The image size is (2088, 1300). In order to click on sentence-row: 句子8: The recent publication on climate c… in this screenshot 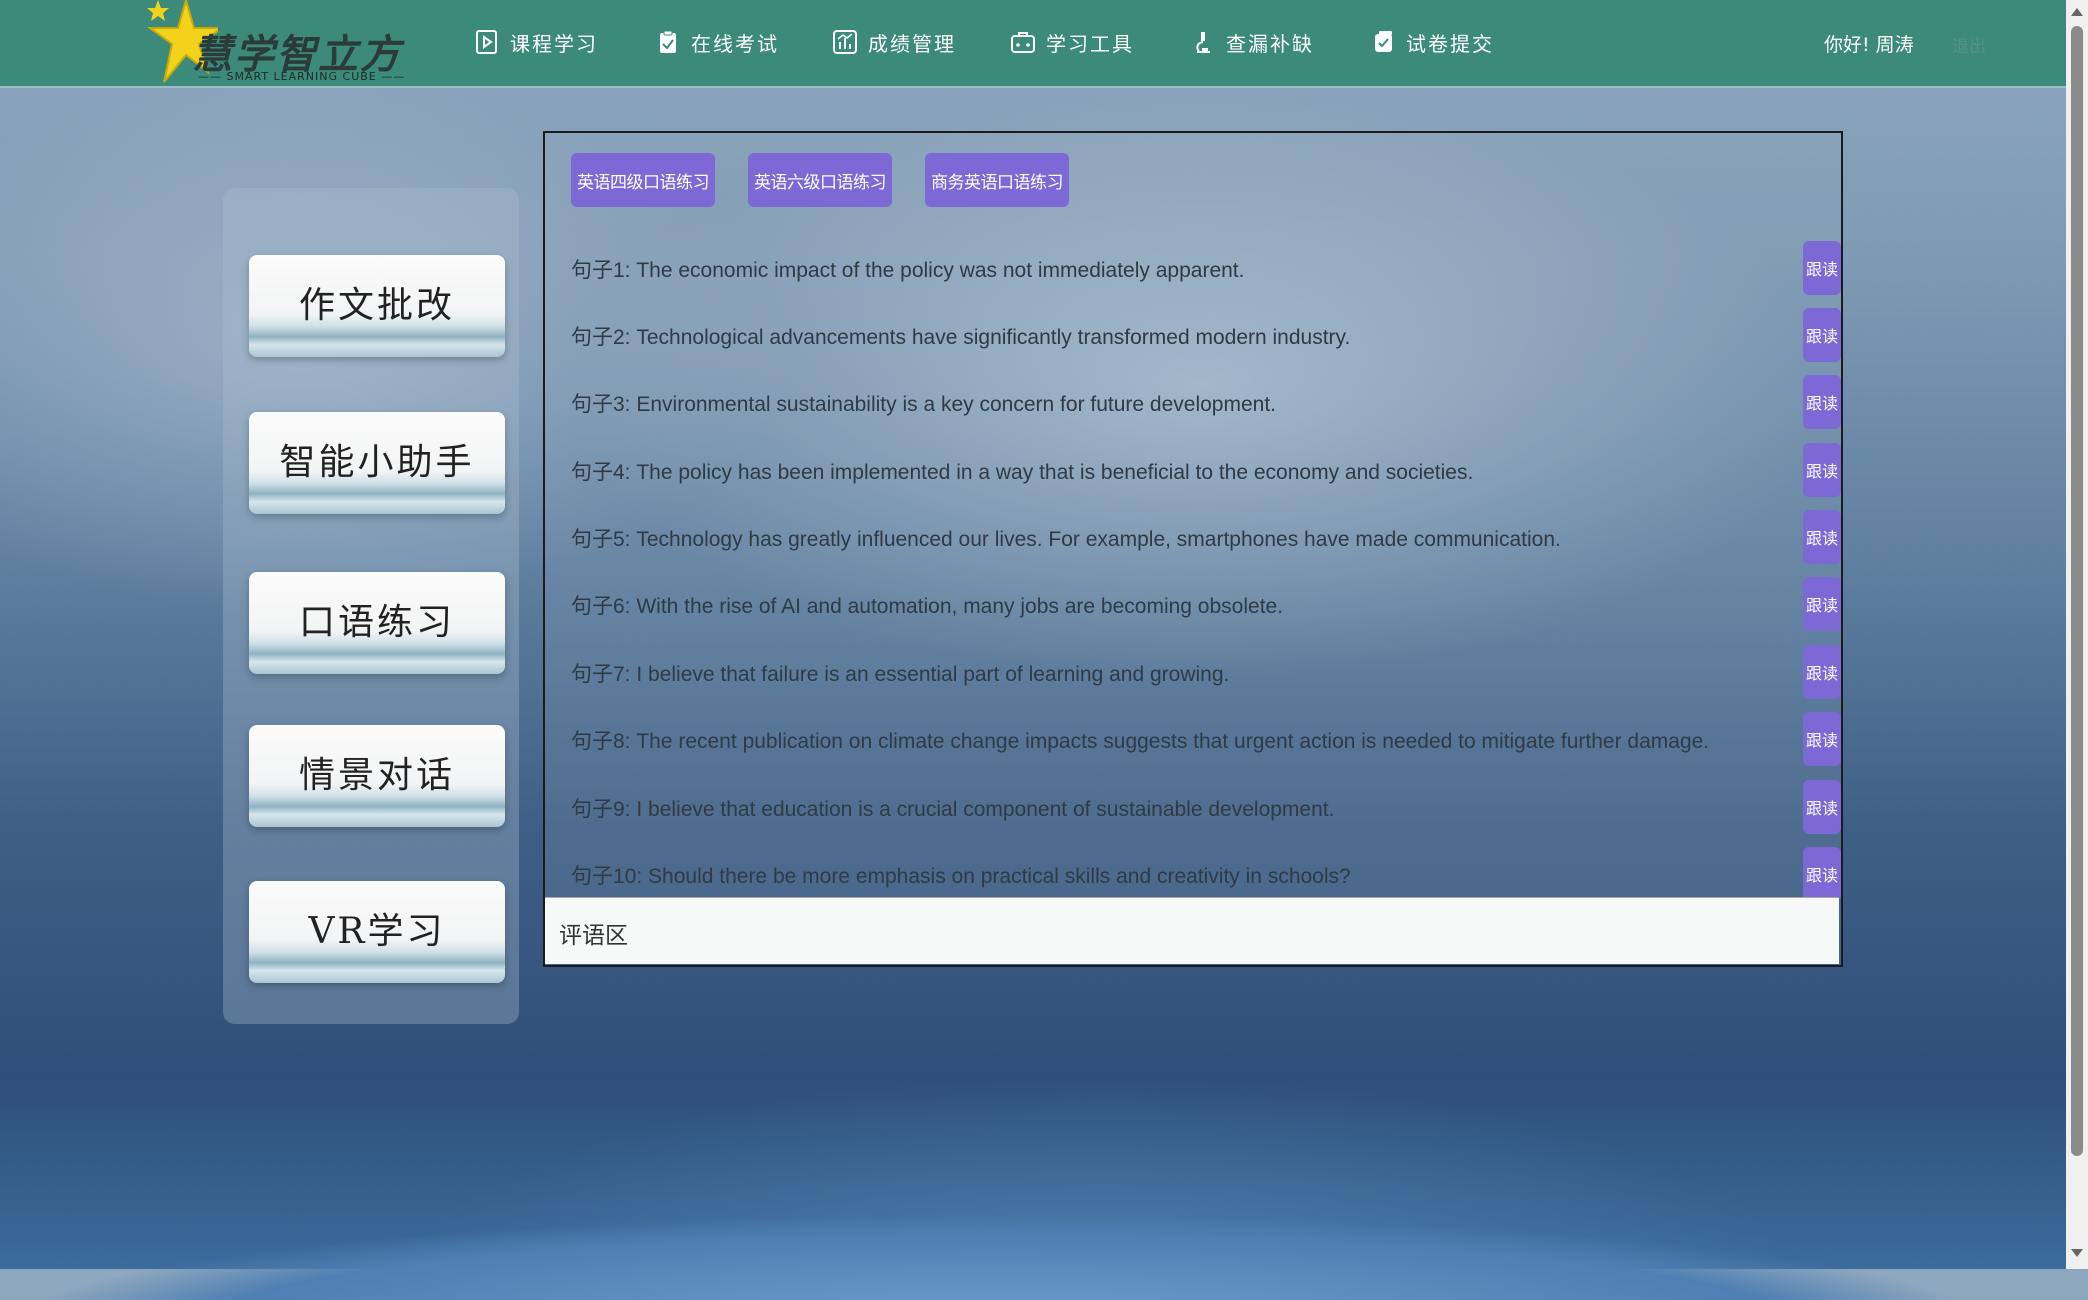, I will do `click(1193, 737)`.